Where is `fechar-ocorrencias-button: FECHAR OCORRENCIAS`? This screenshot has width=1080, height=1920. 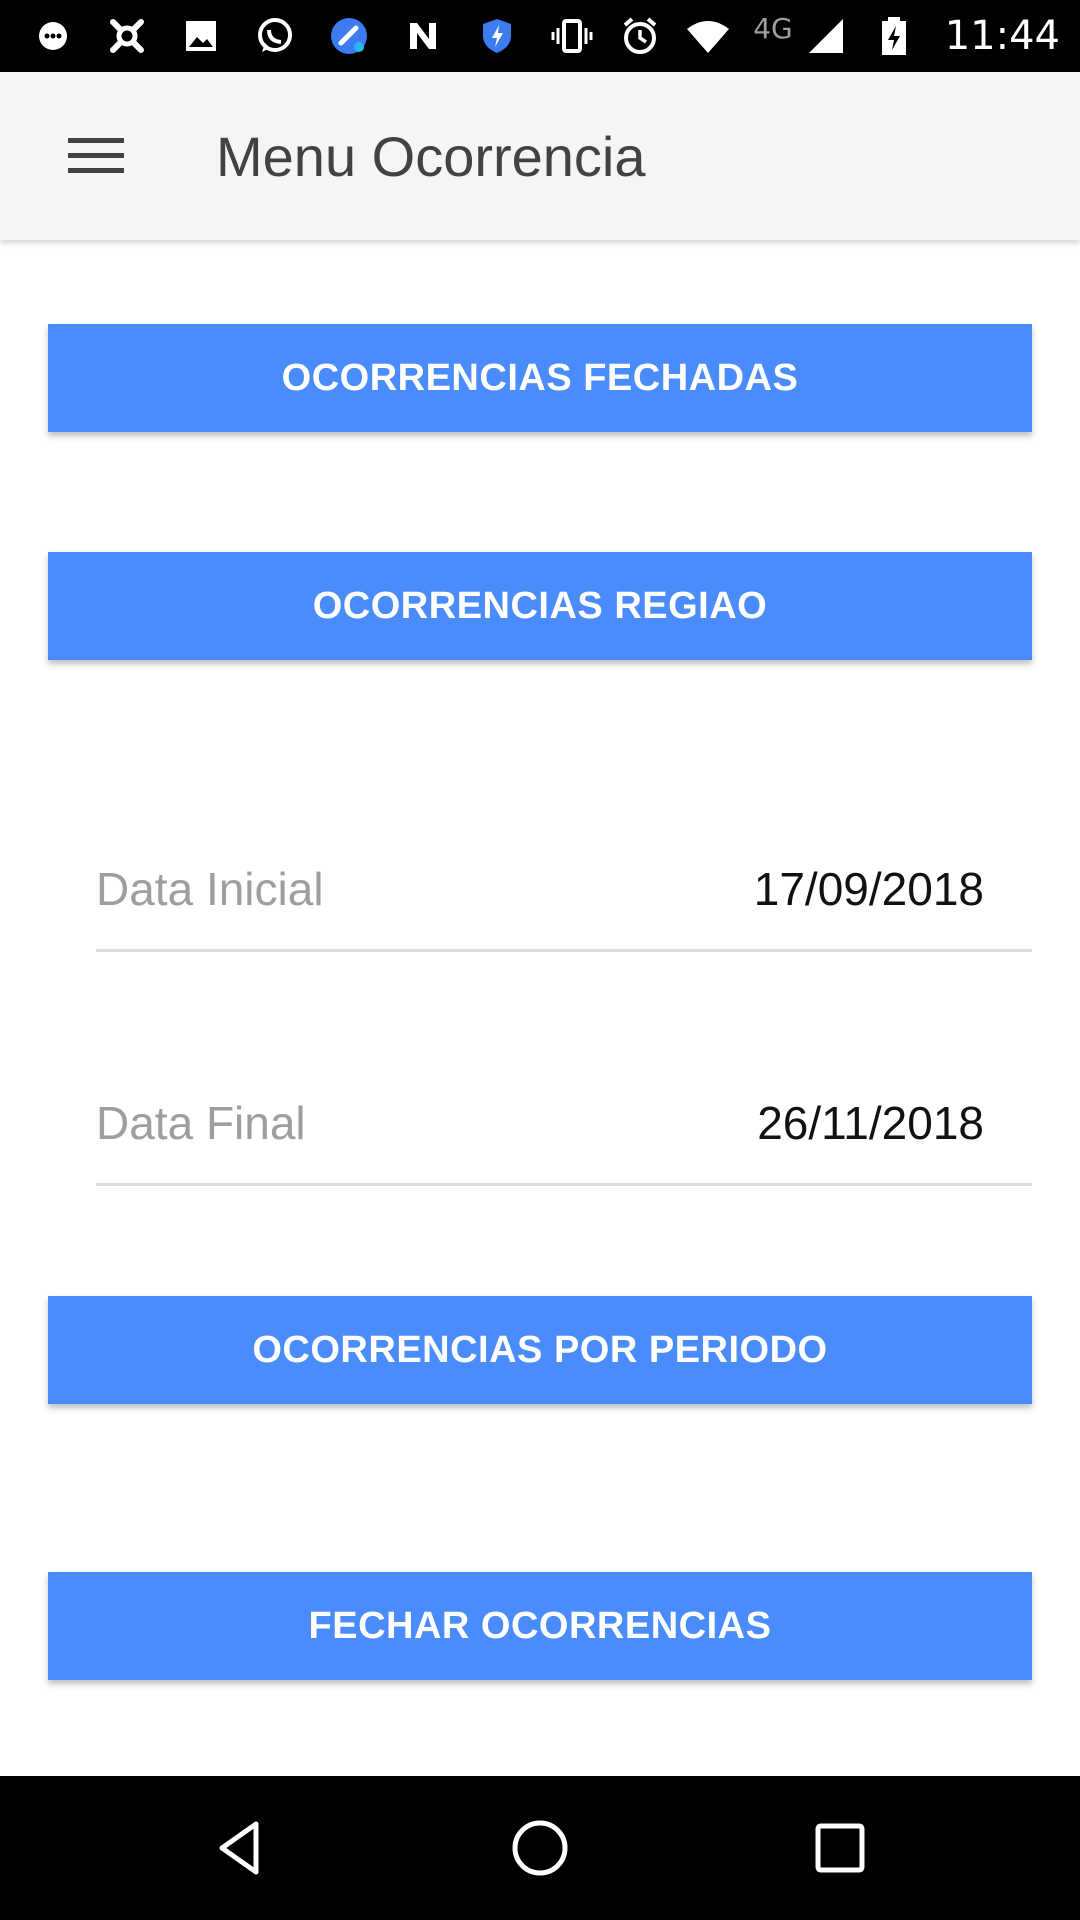
fechar-ocorrencias-button: FECHAR OCORRENCIAS is located at coordinates (540, 1626).